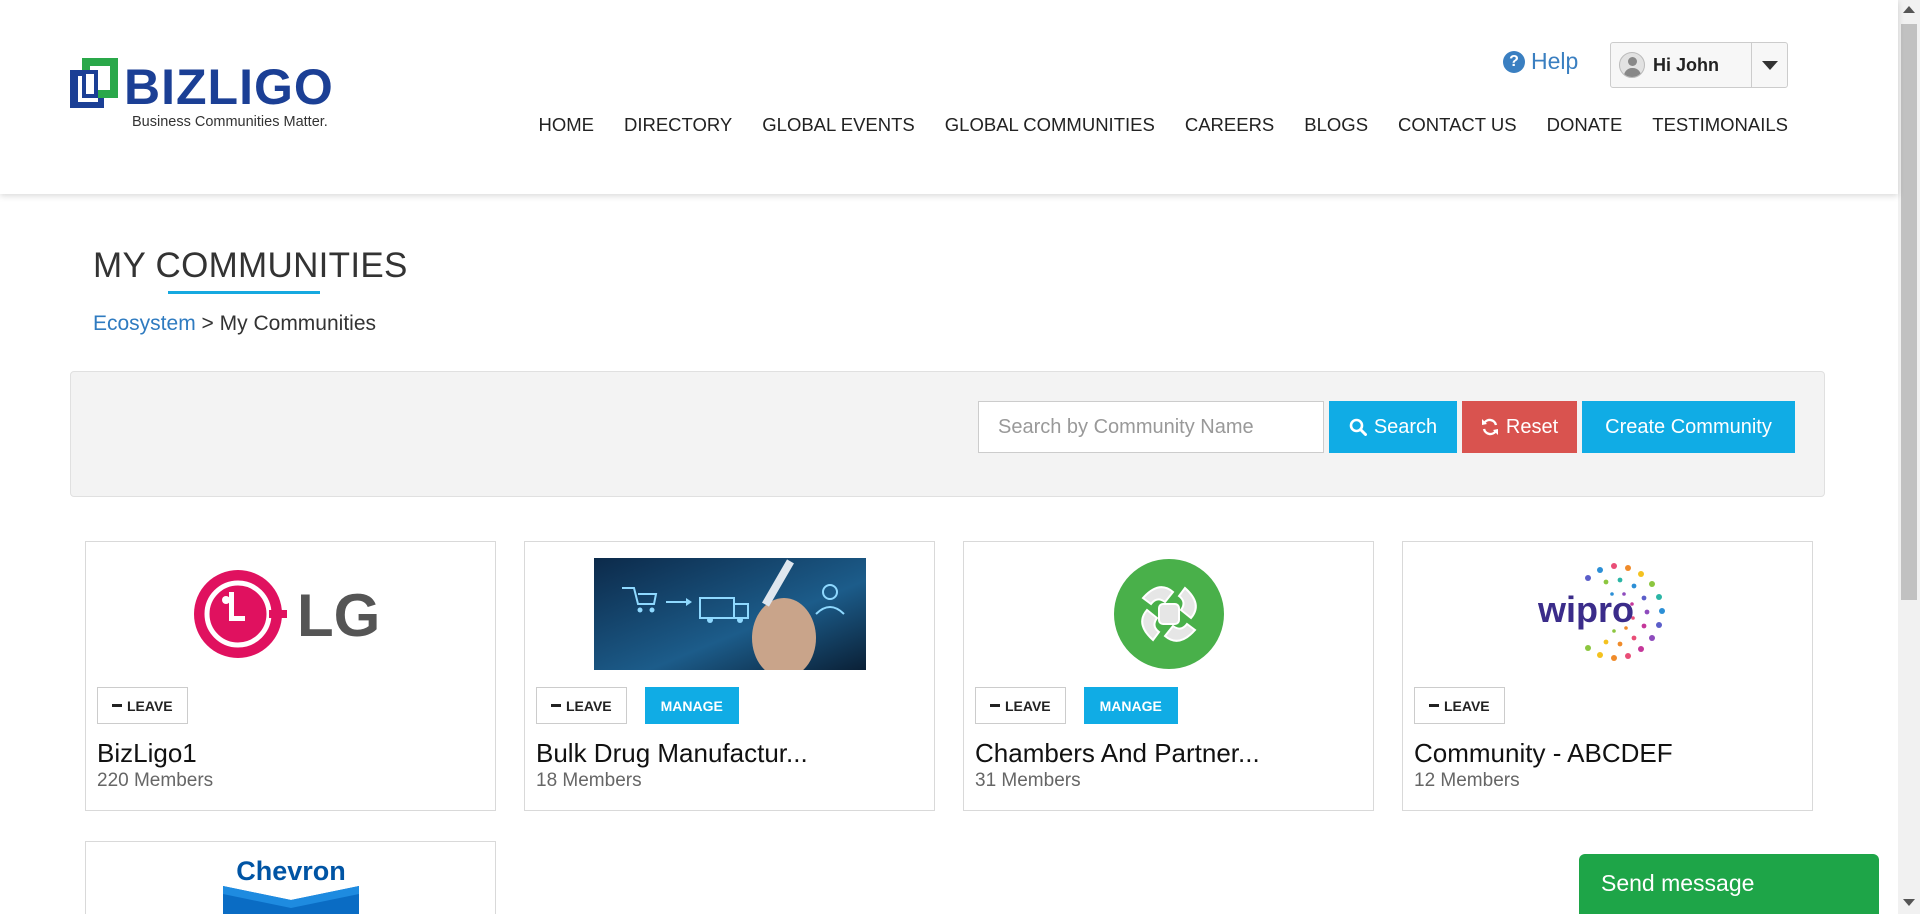 The image size is (1920, 914). Describe the element at coordinates (1712, 125) in the screenshot. I see `nav-testimonials: TESTIMONAILS` at that location.